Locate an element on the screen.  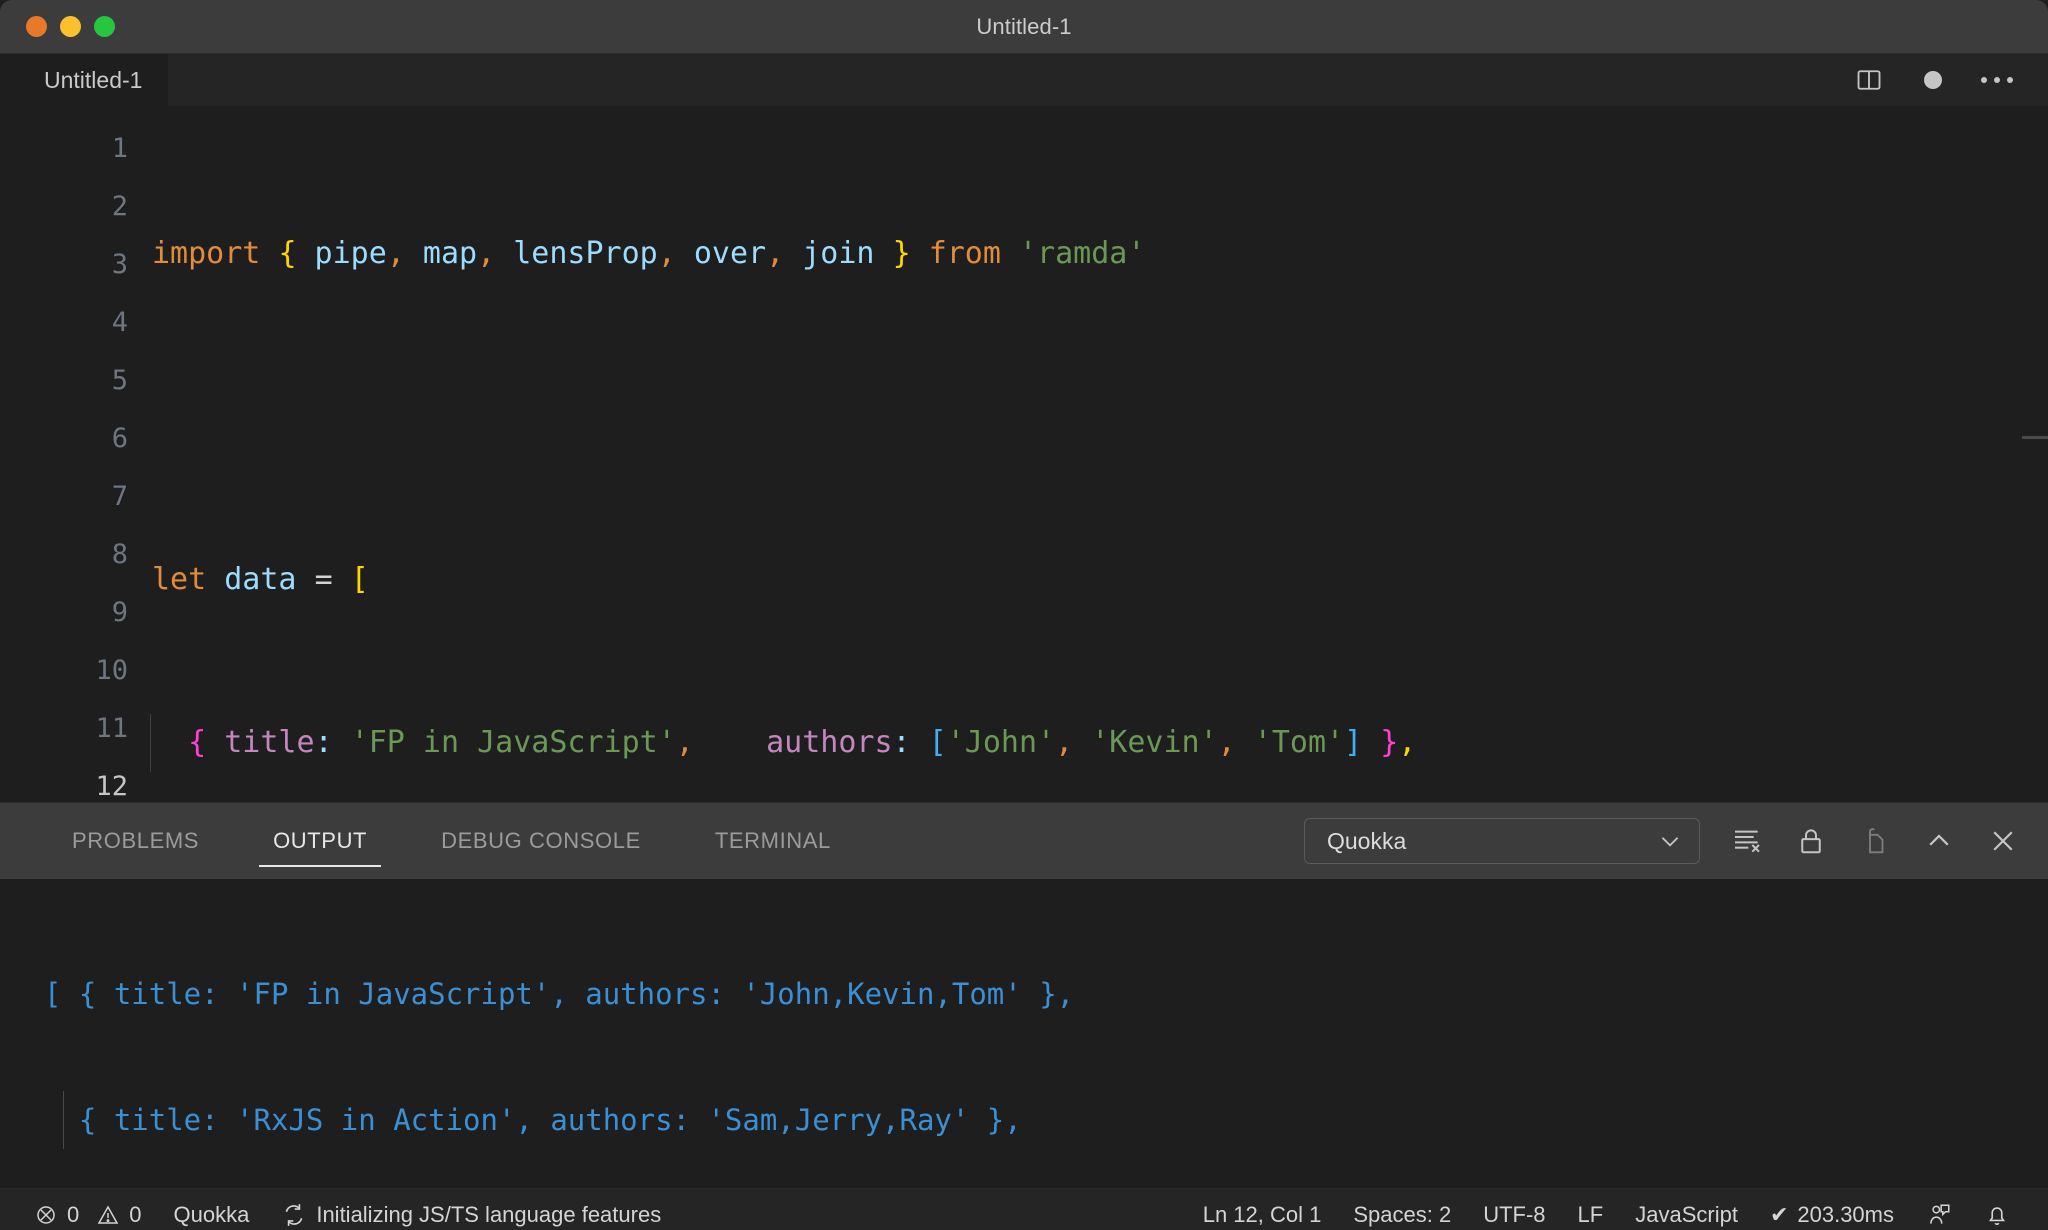
traffic-lights is located at coordinates (70, 26).